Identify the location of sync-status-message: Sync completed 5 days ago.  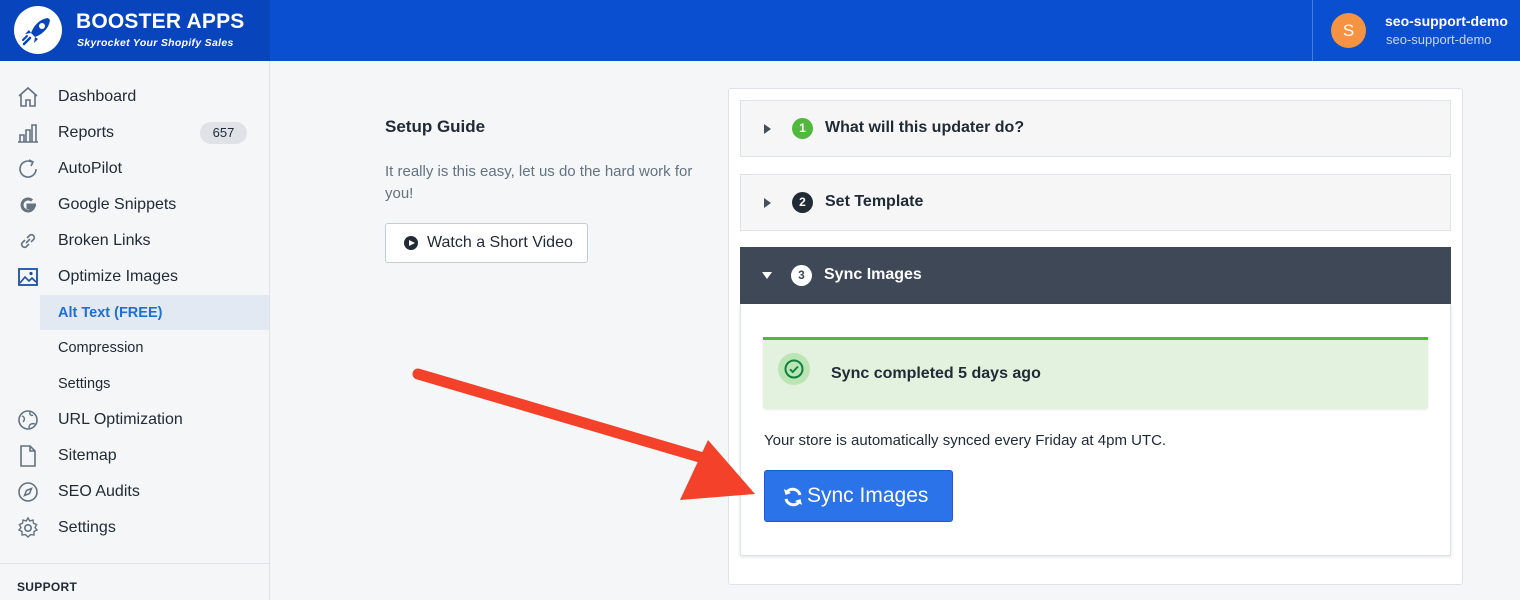
(936, 373).